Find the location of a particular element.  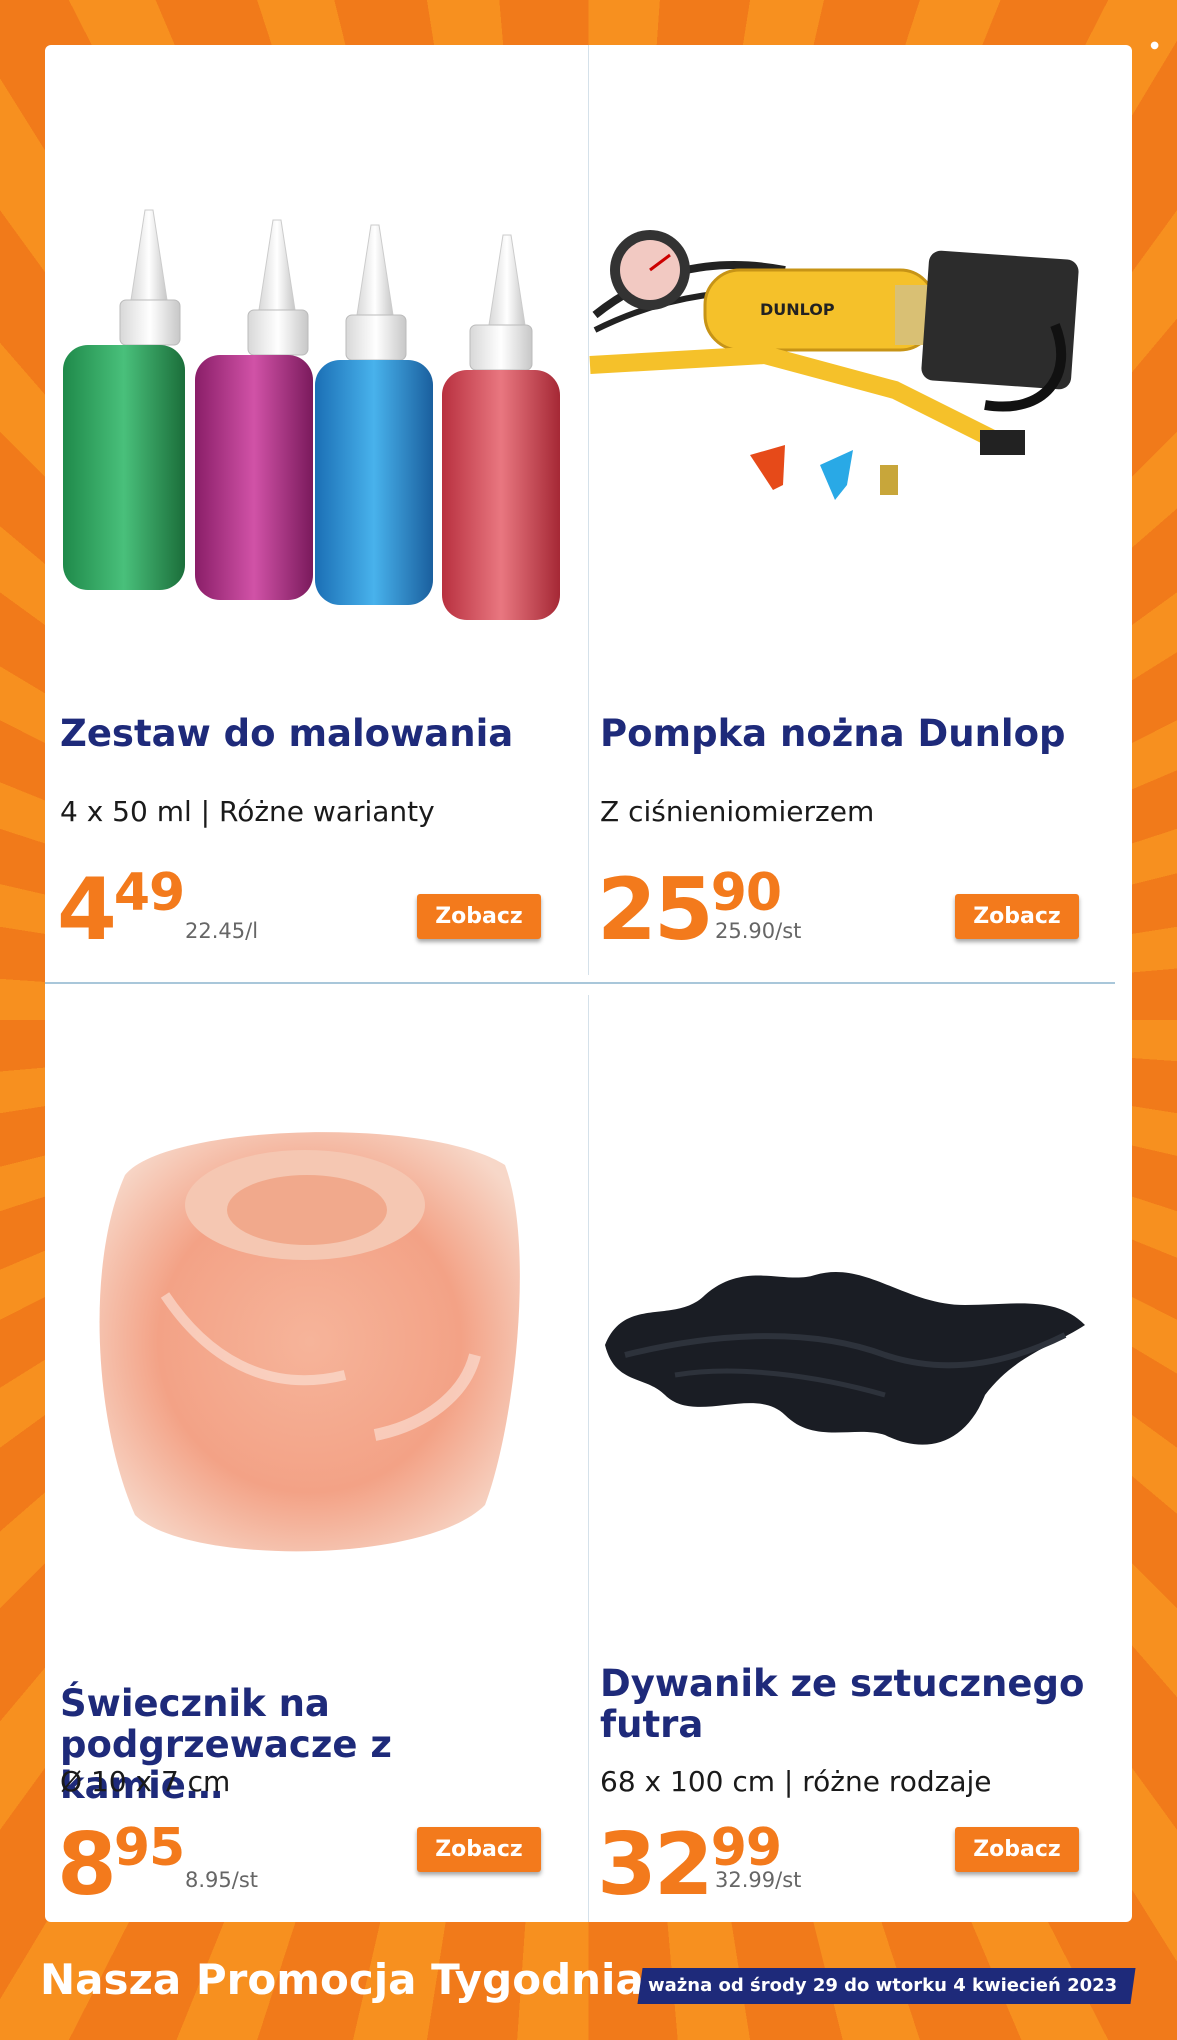

unit-price: 32.99/st is located at coordinates (758, 1880).